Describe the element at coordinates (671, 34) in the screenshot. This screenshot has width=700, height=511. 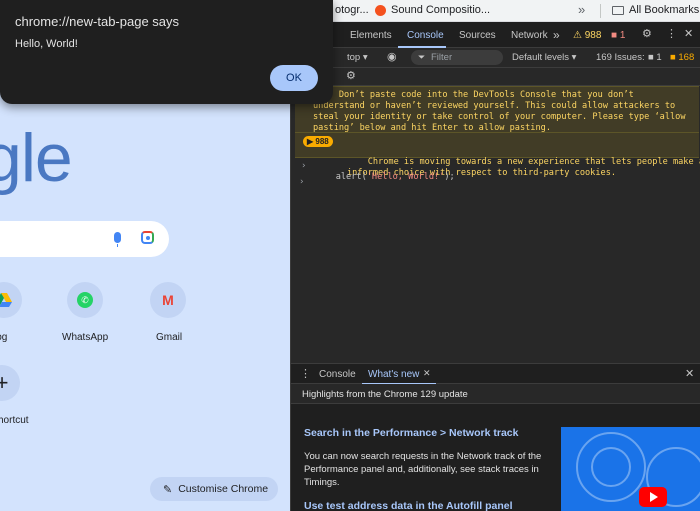
I see `kebab-menu-icon: ⋮` at that location.